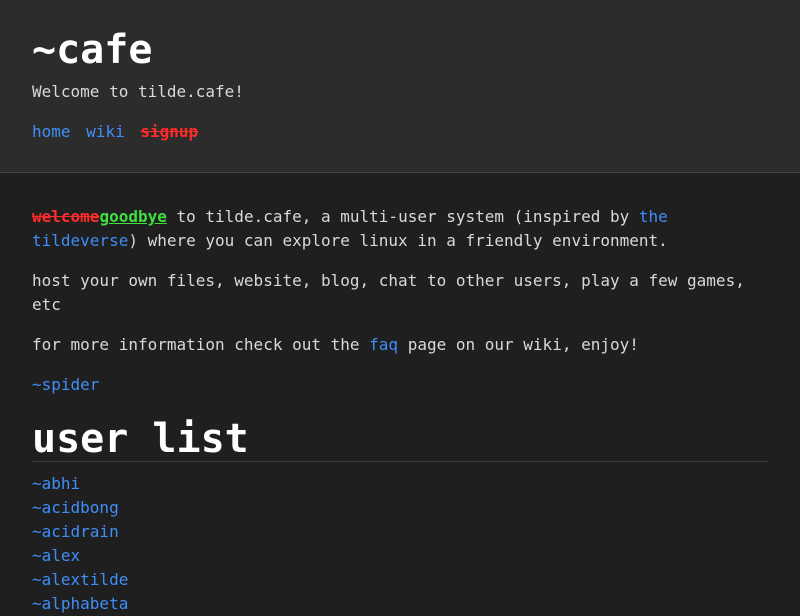  Describe the element at coordinates (201, 344) in the screenshot. I see `info-text-a: for more information check out the` at that location.